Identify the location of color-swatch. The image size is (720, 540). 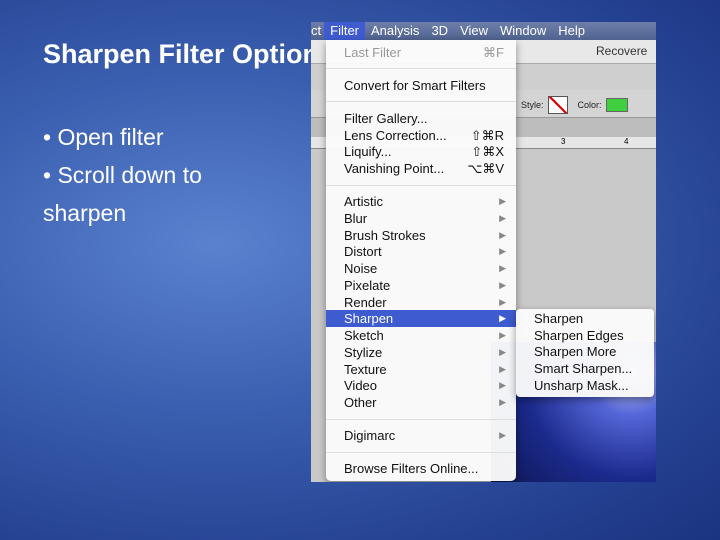
(616, 105).